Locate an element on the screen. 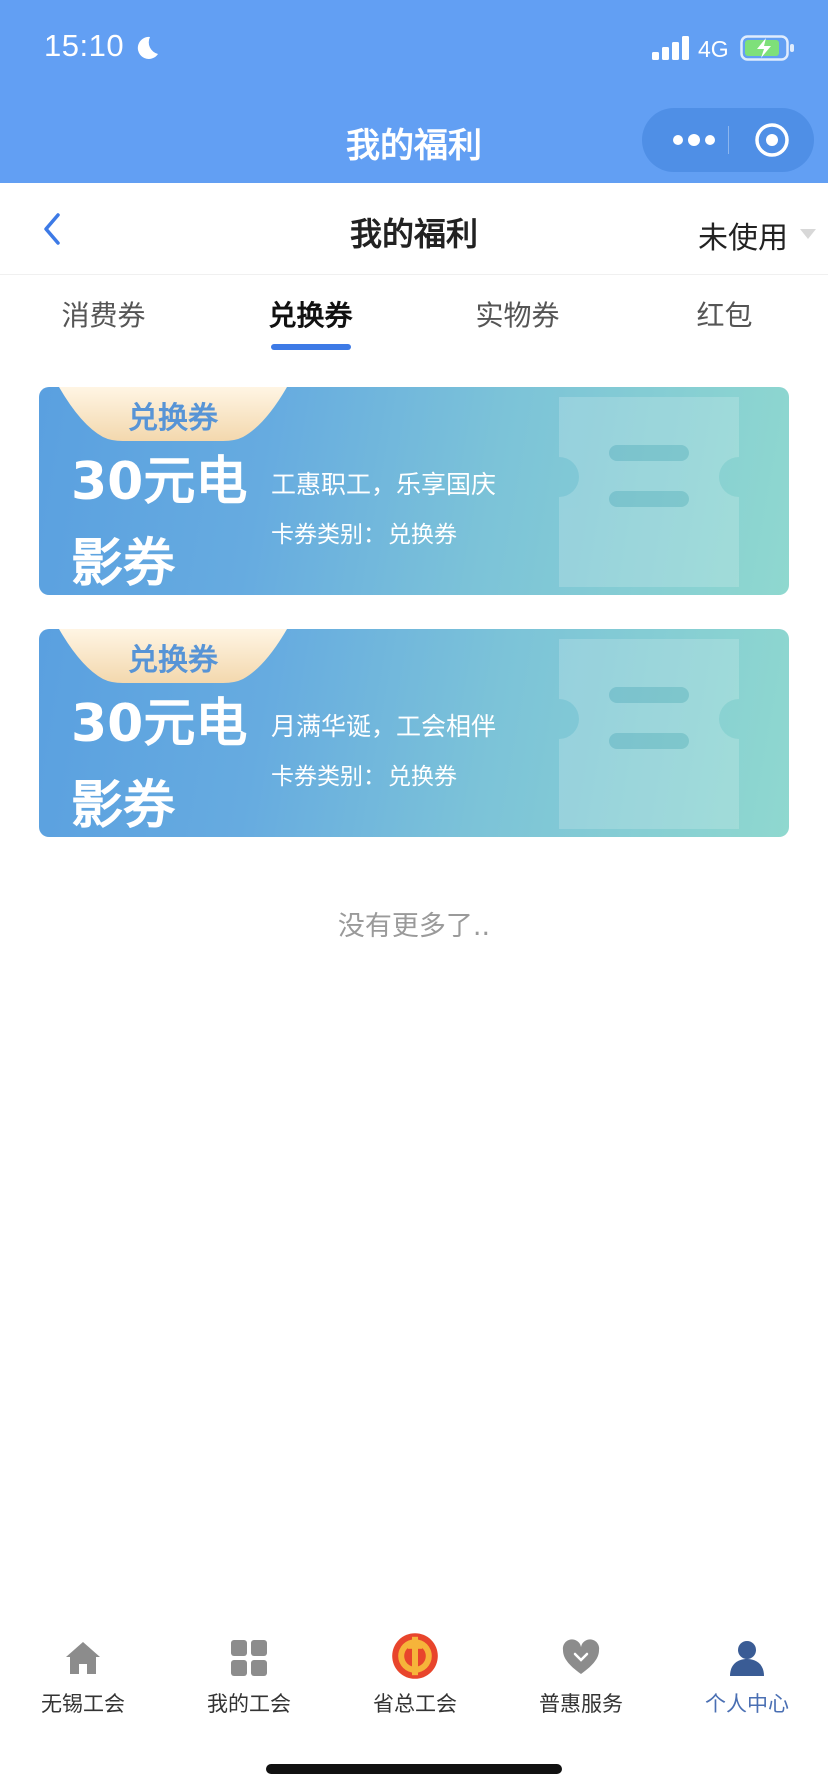 The height and width of the screenshot is (1792, 828). coupon-card: 兑换券 30元电影券 工惠职工，乐享国庆 卡券类别：兑换券 is located at coordinates (414, 491).